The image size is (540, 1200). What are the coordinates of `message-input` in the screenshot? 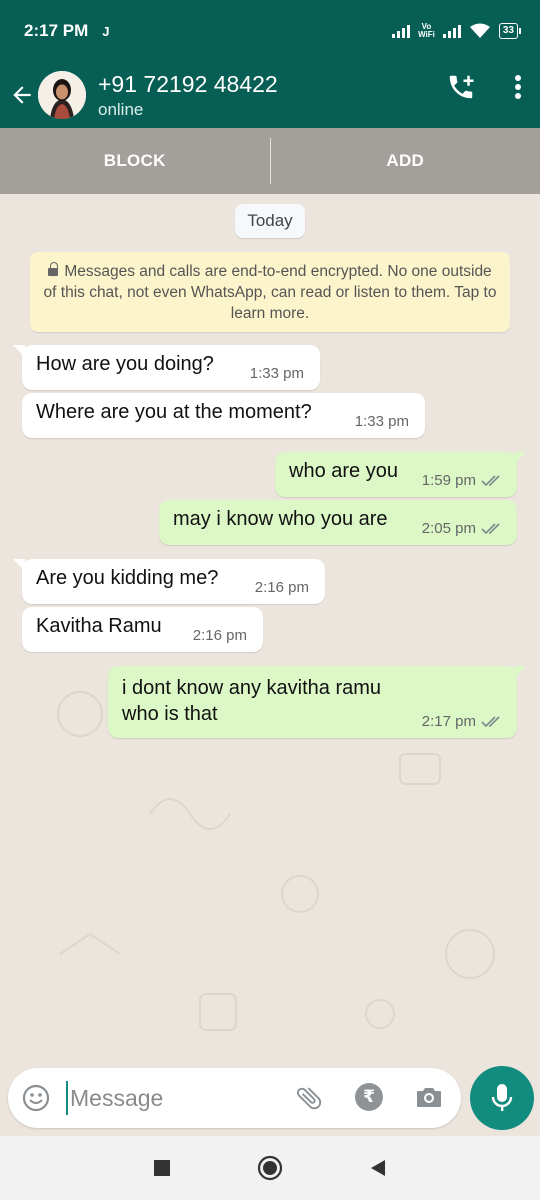 It's located at (171, 1098).